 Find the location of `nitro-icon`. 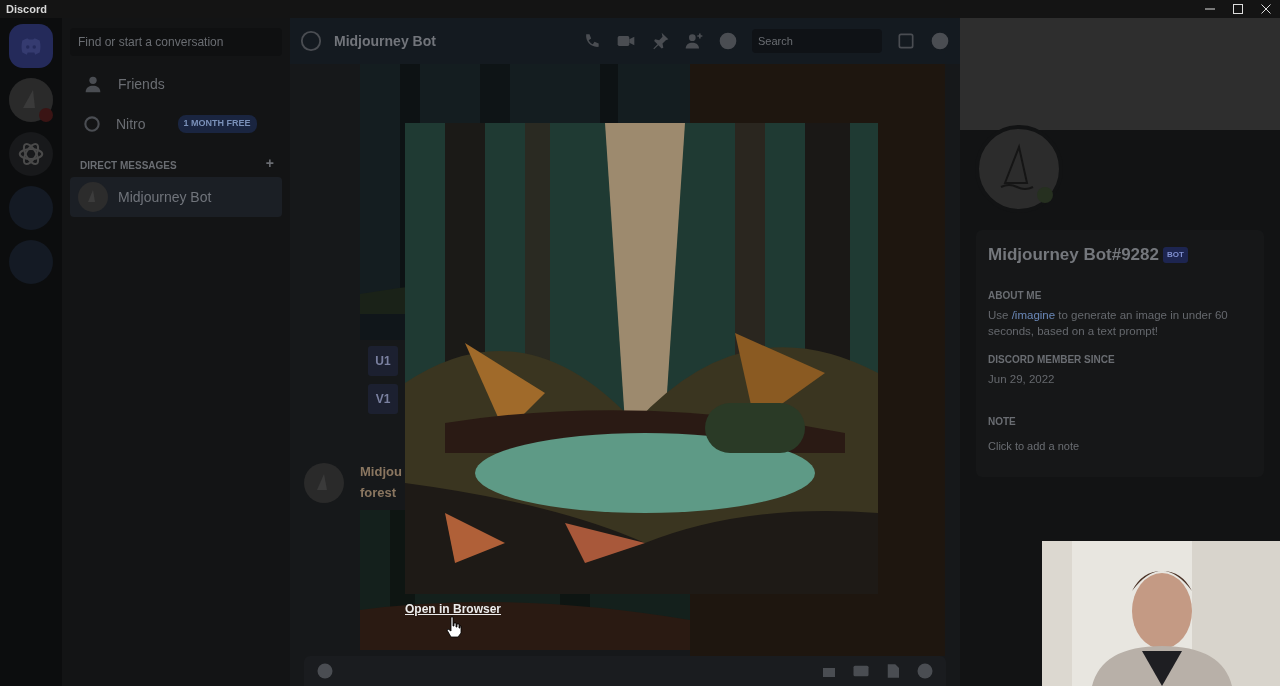

nitro-icon is located at coordinates (92, 124).